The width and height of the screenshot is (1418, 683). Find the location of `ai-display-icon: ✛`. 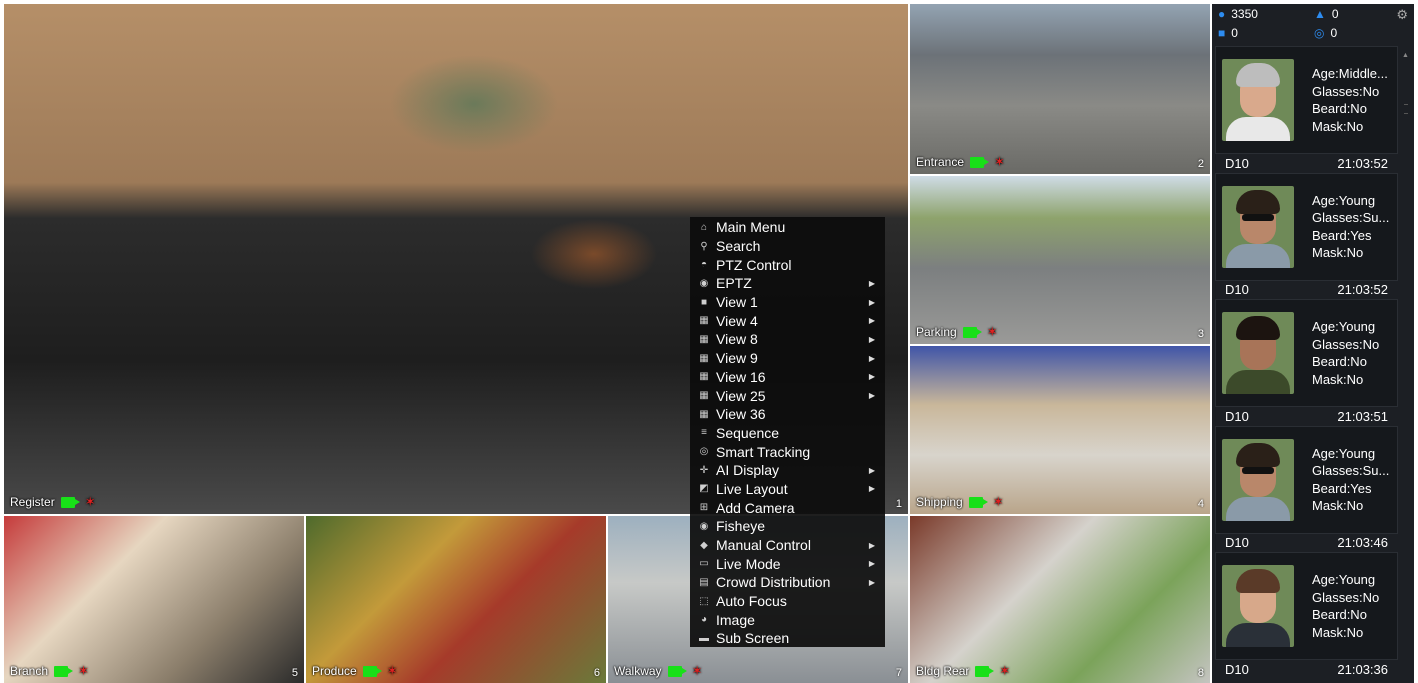

ai-display-icon: ✛ is located at coordinates (704, 470).